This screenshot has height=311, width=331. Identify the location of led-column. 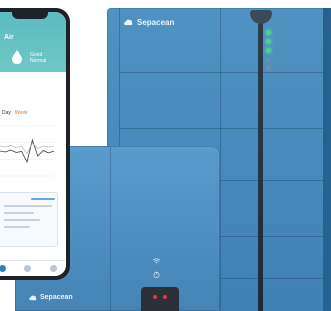
(269, 50).